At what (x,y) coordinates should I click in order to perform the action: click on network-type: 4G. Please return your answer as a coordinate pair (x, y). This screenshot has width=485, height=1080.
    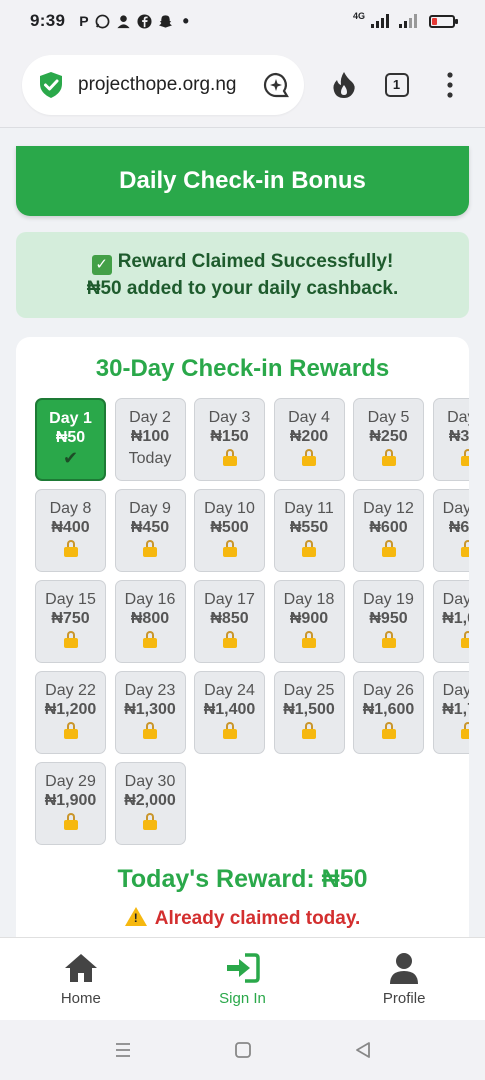
    Looking at the image, I should click on (358, 16).